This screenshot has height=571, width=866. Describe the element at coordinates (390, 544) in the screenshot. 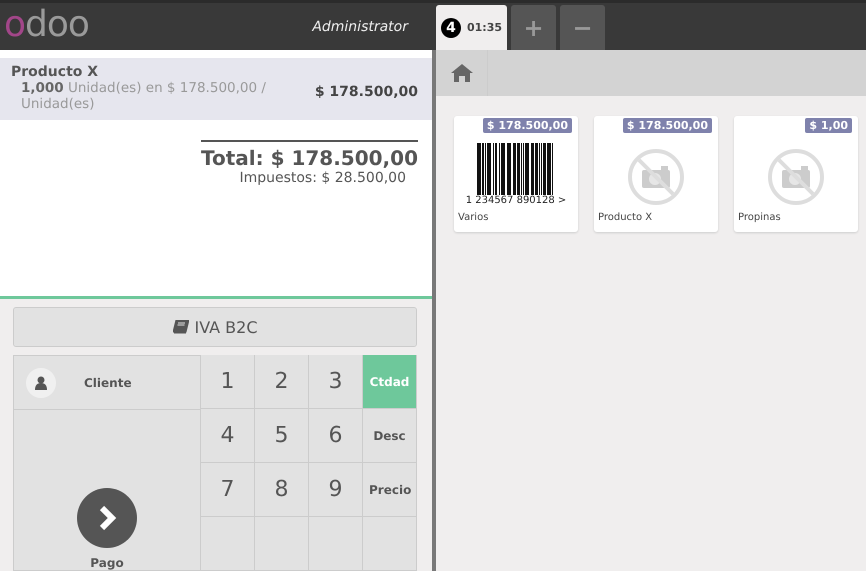

I see `blank-key` at that location.